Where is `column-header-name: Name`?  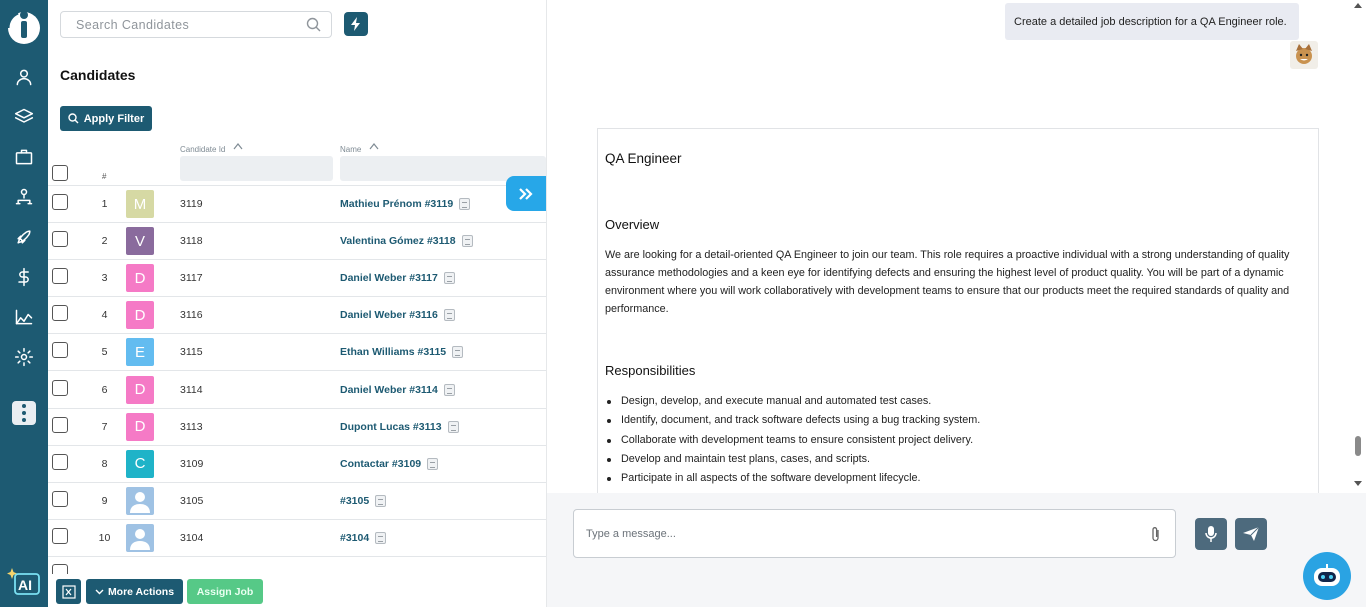
column-header-name: Name is located at coordinates (350, 149).